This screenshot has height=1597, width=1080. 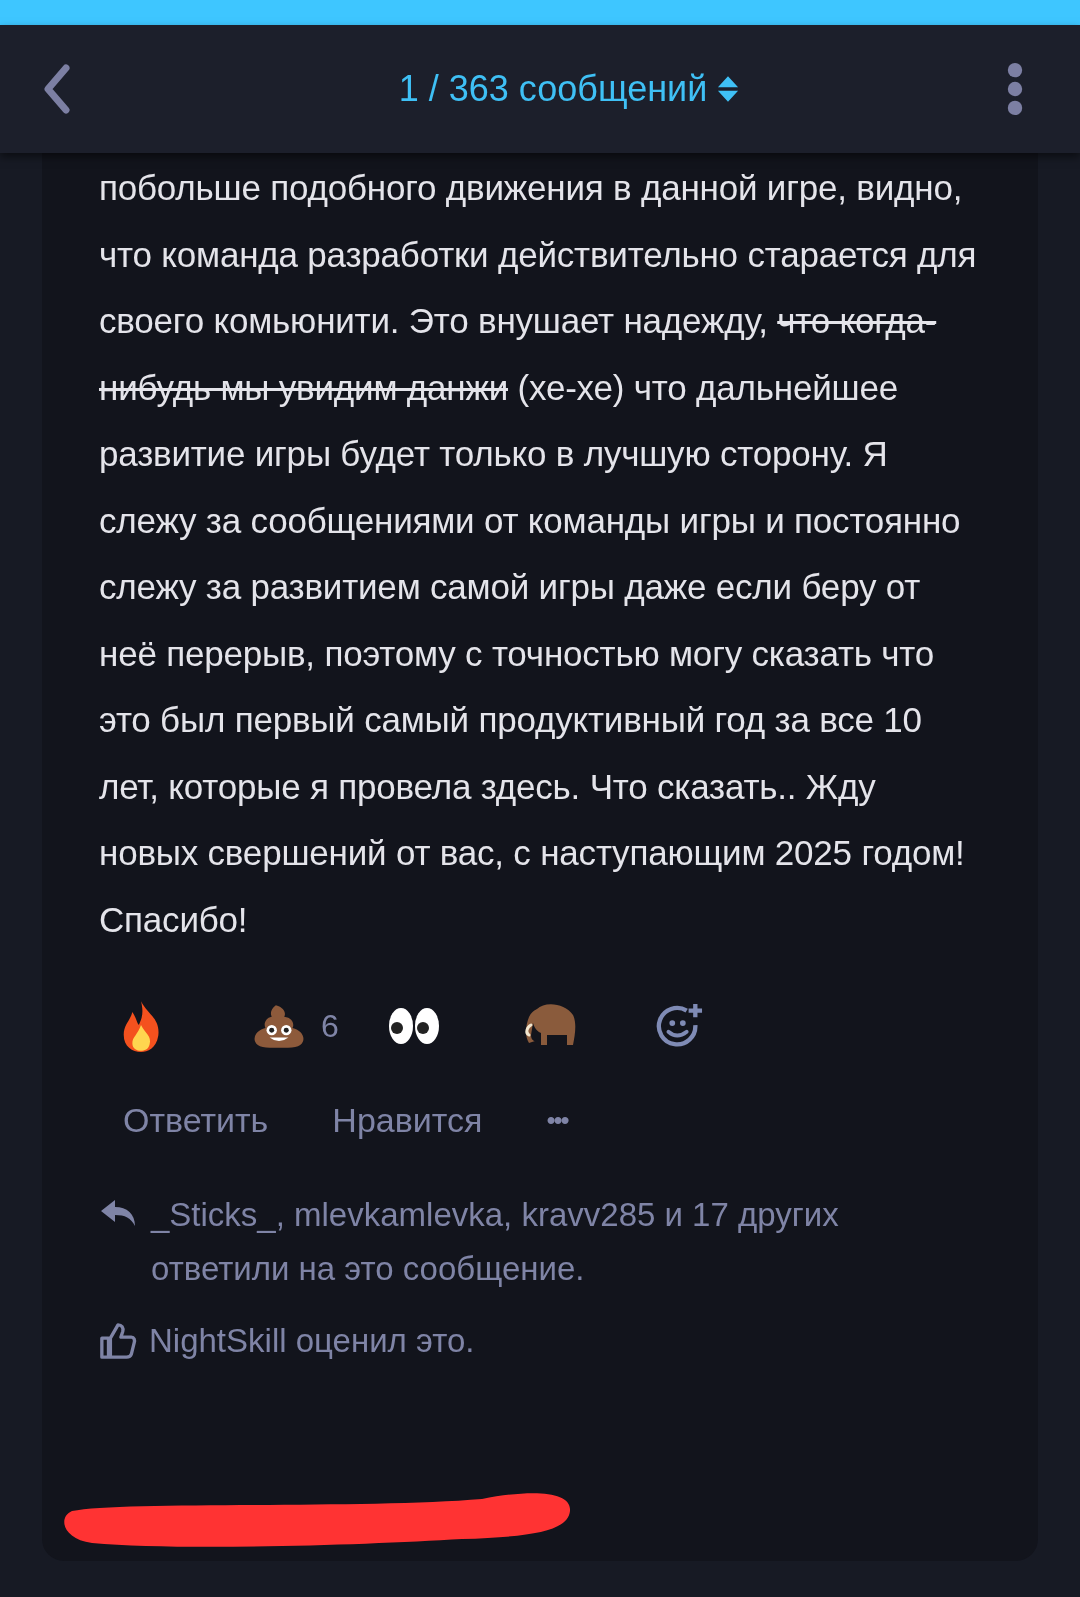 What do you see at coordinates (312, 1341) in the screenshot?
I see `likes-text: NightSkill оценил это.` at bounding box center [312, 1341].